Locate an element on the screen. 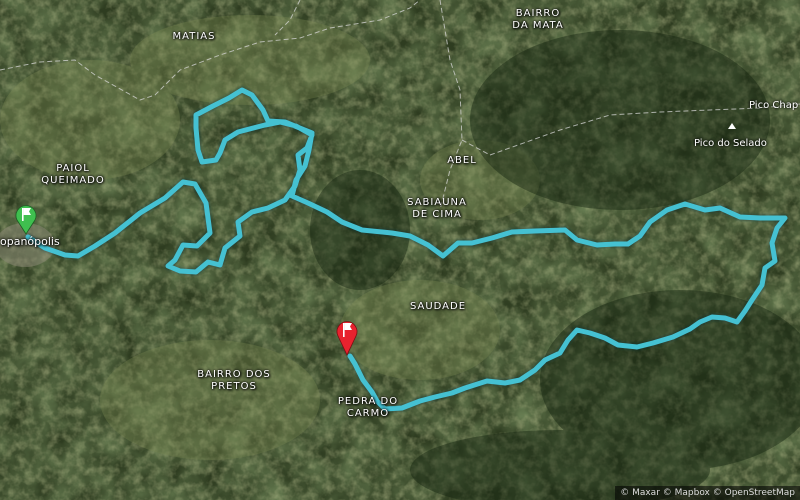 The height and width of the screenshot is (500, 800). place-label-sabiauna-de-cima: SABIAUNA DE CIMA is located at coordinates (437, 208).